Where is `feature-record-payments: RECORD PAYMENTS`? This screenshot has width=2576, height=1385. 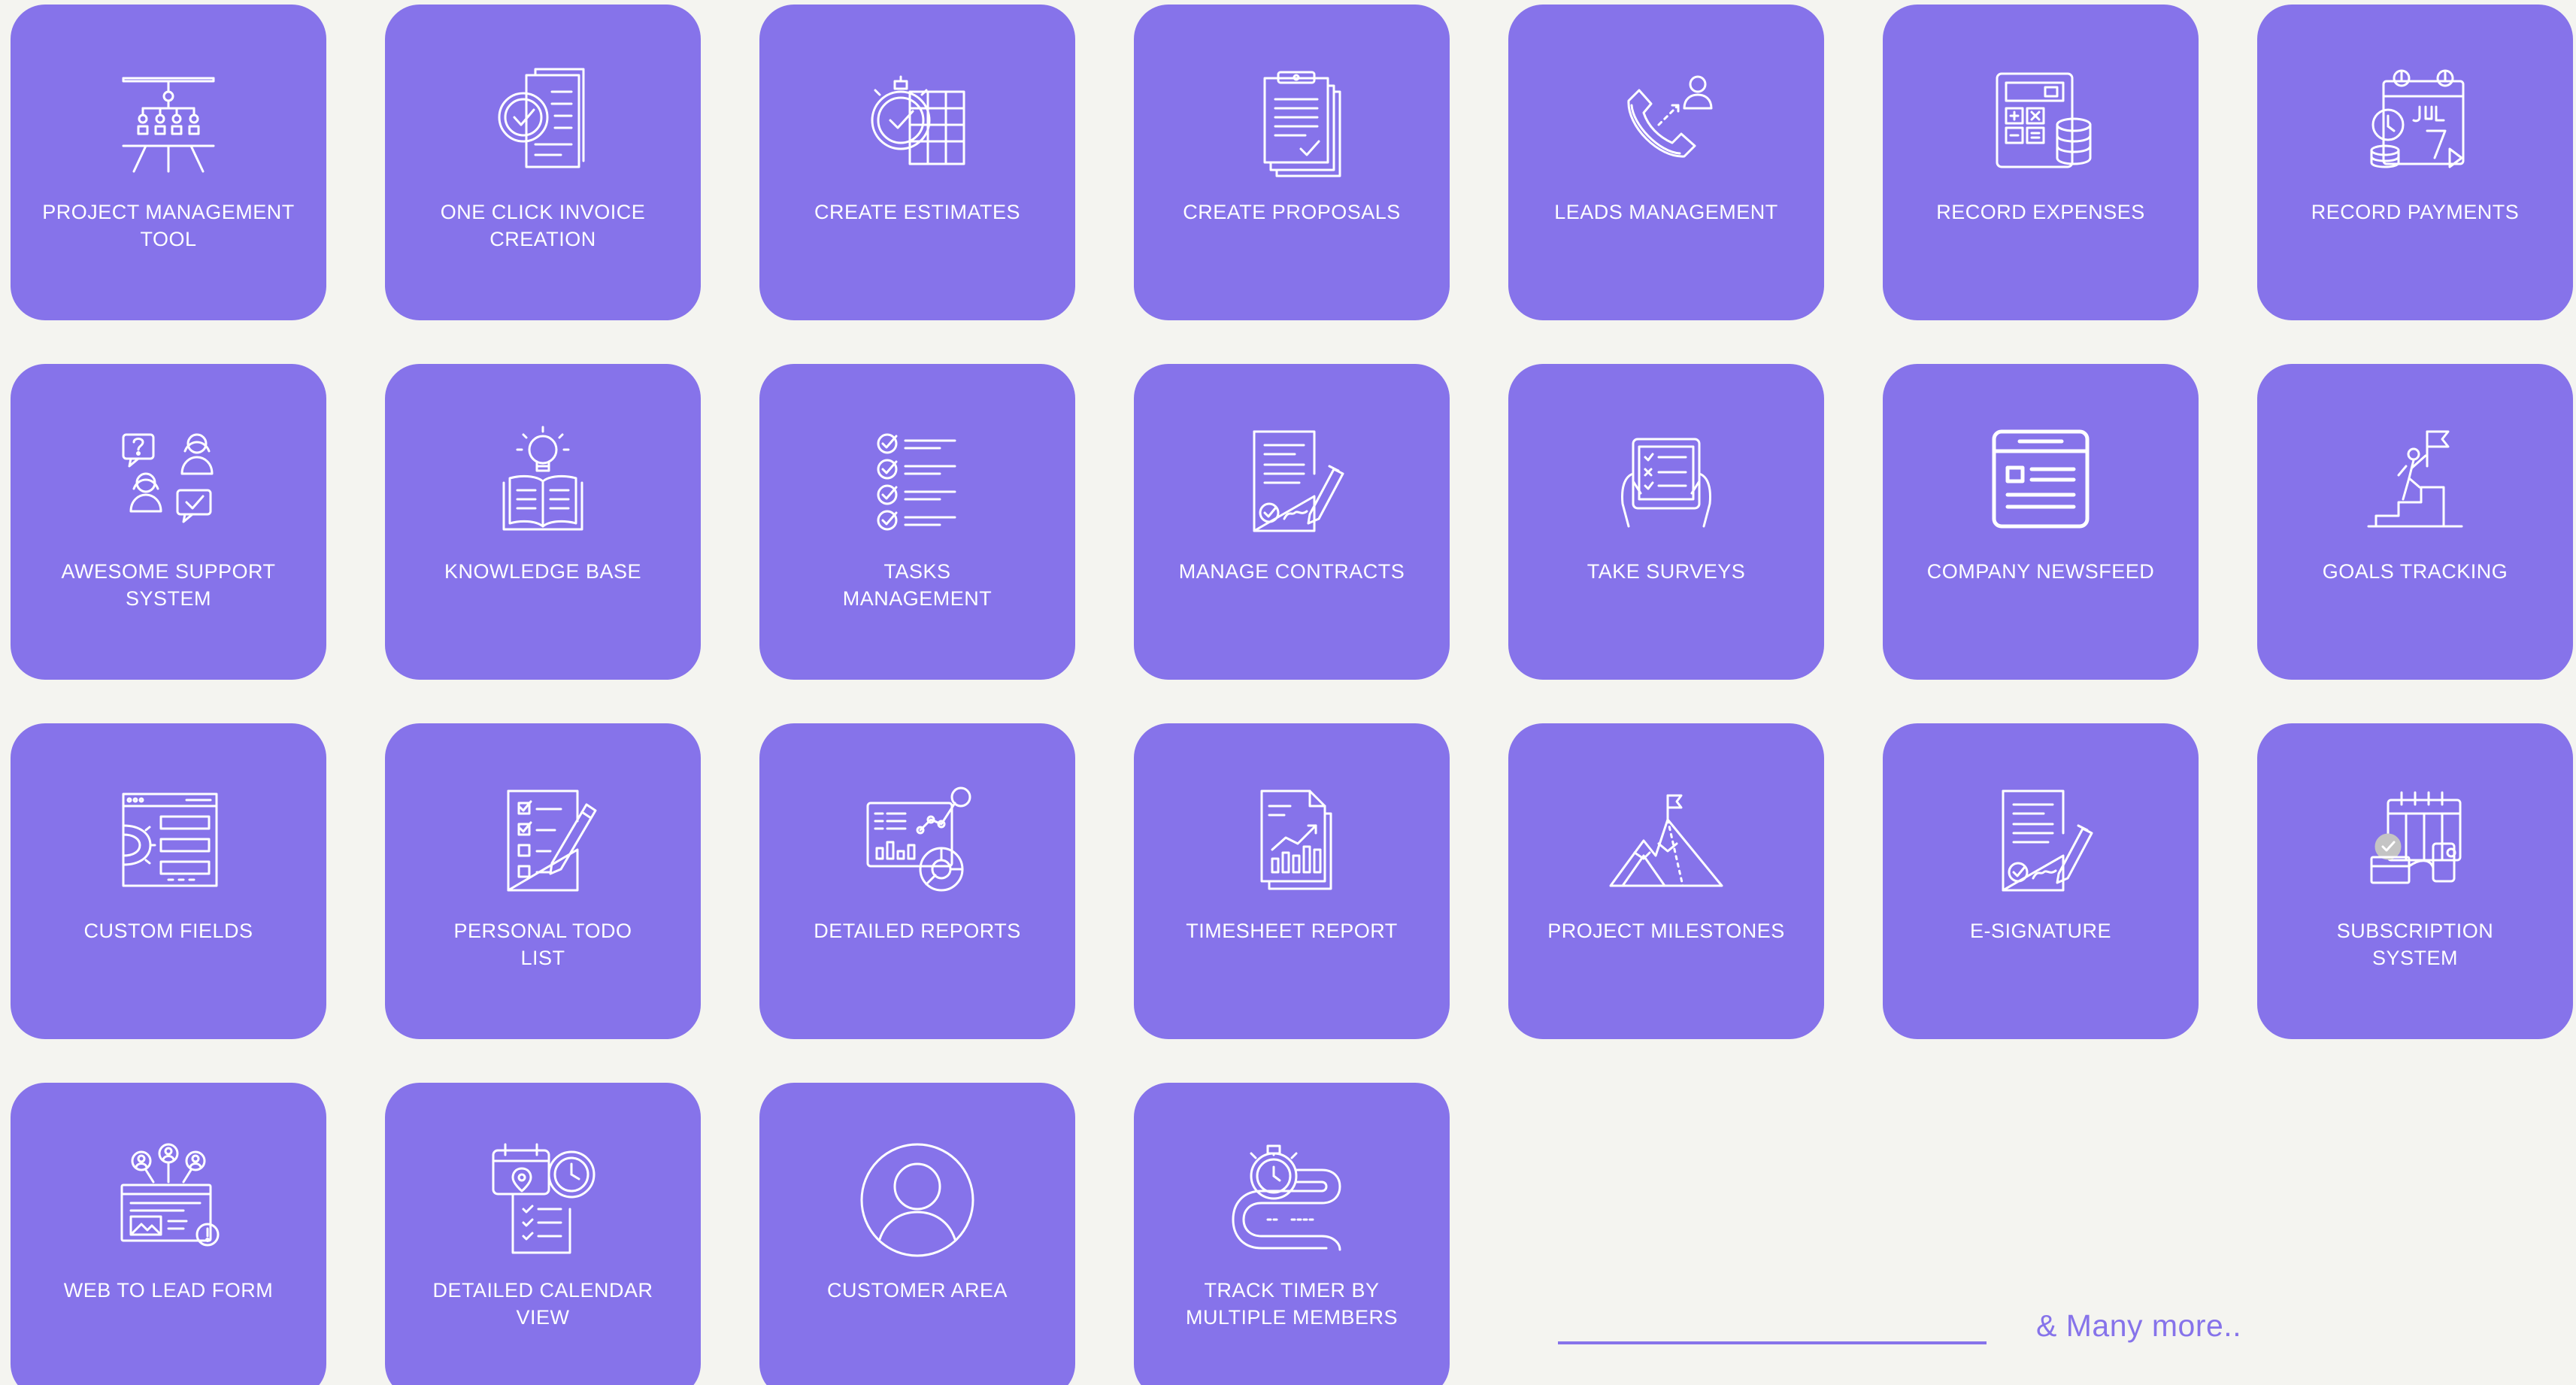 feature-record-payments: RECORD PAYMENTS is located at coordinates (2415, 162).